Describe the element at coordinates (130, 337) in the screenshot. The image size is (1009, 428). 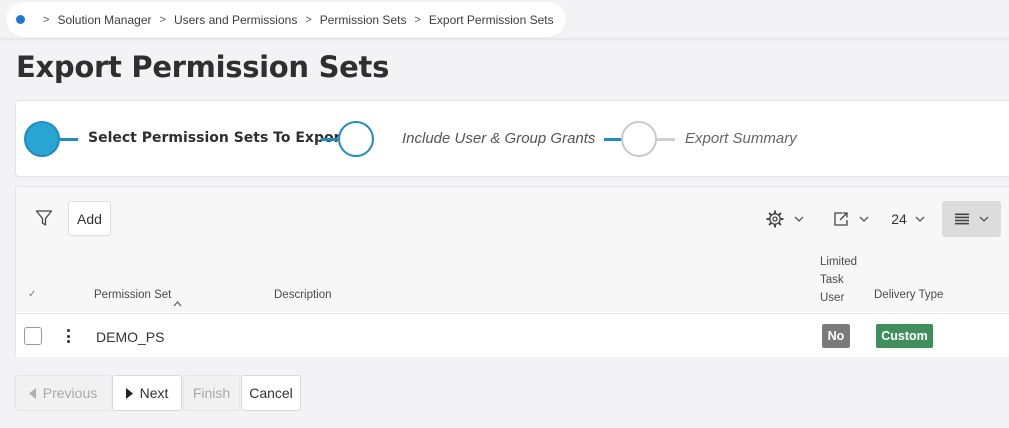
I see `cell-permission-set: DEMO_PS` at that location.